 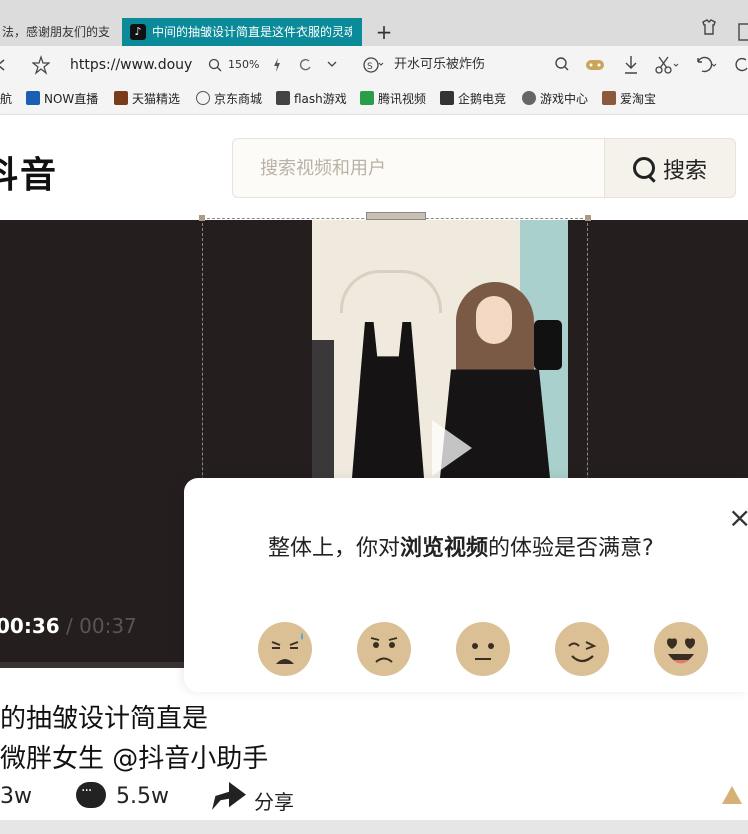 What do you see at coordinates (134, 759) in the screenshot?
I see `video-title-line2: 微胖女生 @抖音小助手` at bounding box center [134, 759].